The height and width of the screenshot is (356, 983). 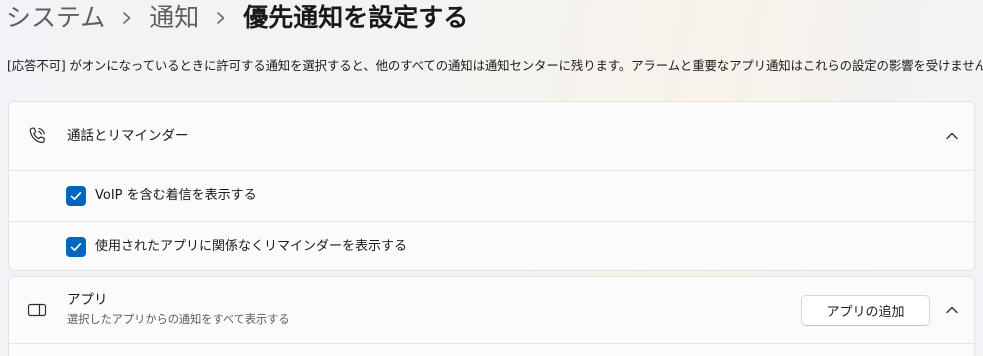 What do you see at coordinates (491, 343) in the screenshot?
I see `divider` at bounding box center [491, 343].